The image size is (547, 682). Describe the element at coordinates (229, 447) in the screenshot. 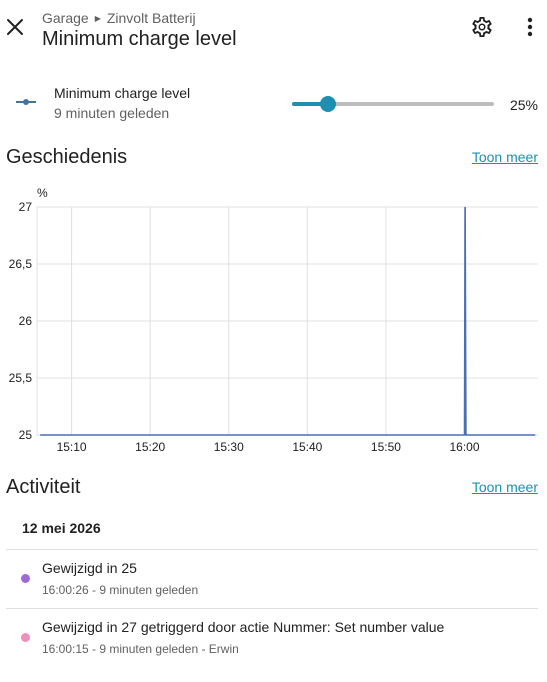

I see `x-tick-label: 15:30` at that location.